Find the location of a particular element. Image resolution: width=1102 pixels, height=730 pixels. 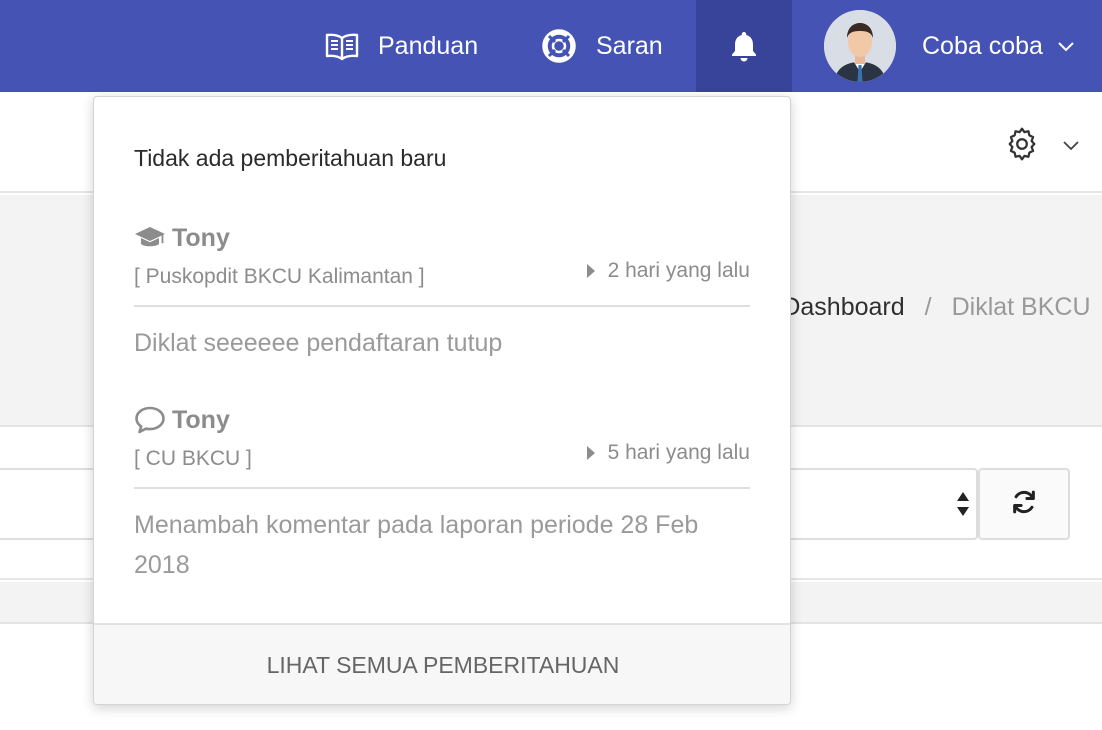

breadcrumb: - Dashboard / Diklat BKCU is located at coordinates (930, 307).